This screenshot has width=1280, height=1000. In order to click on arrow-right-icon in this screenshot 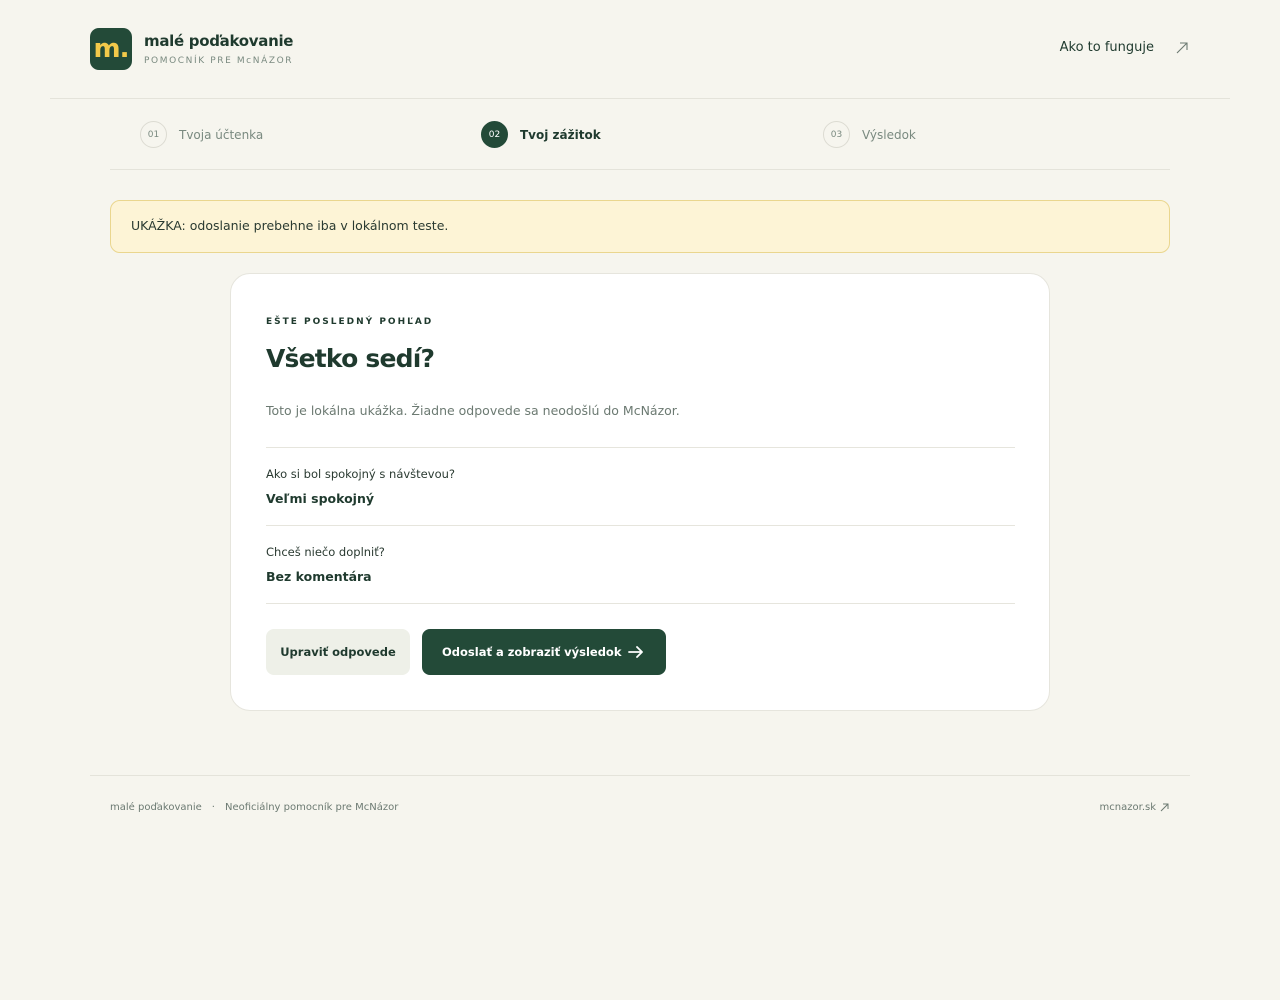, I will do `click(635, 652)`.